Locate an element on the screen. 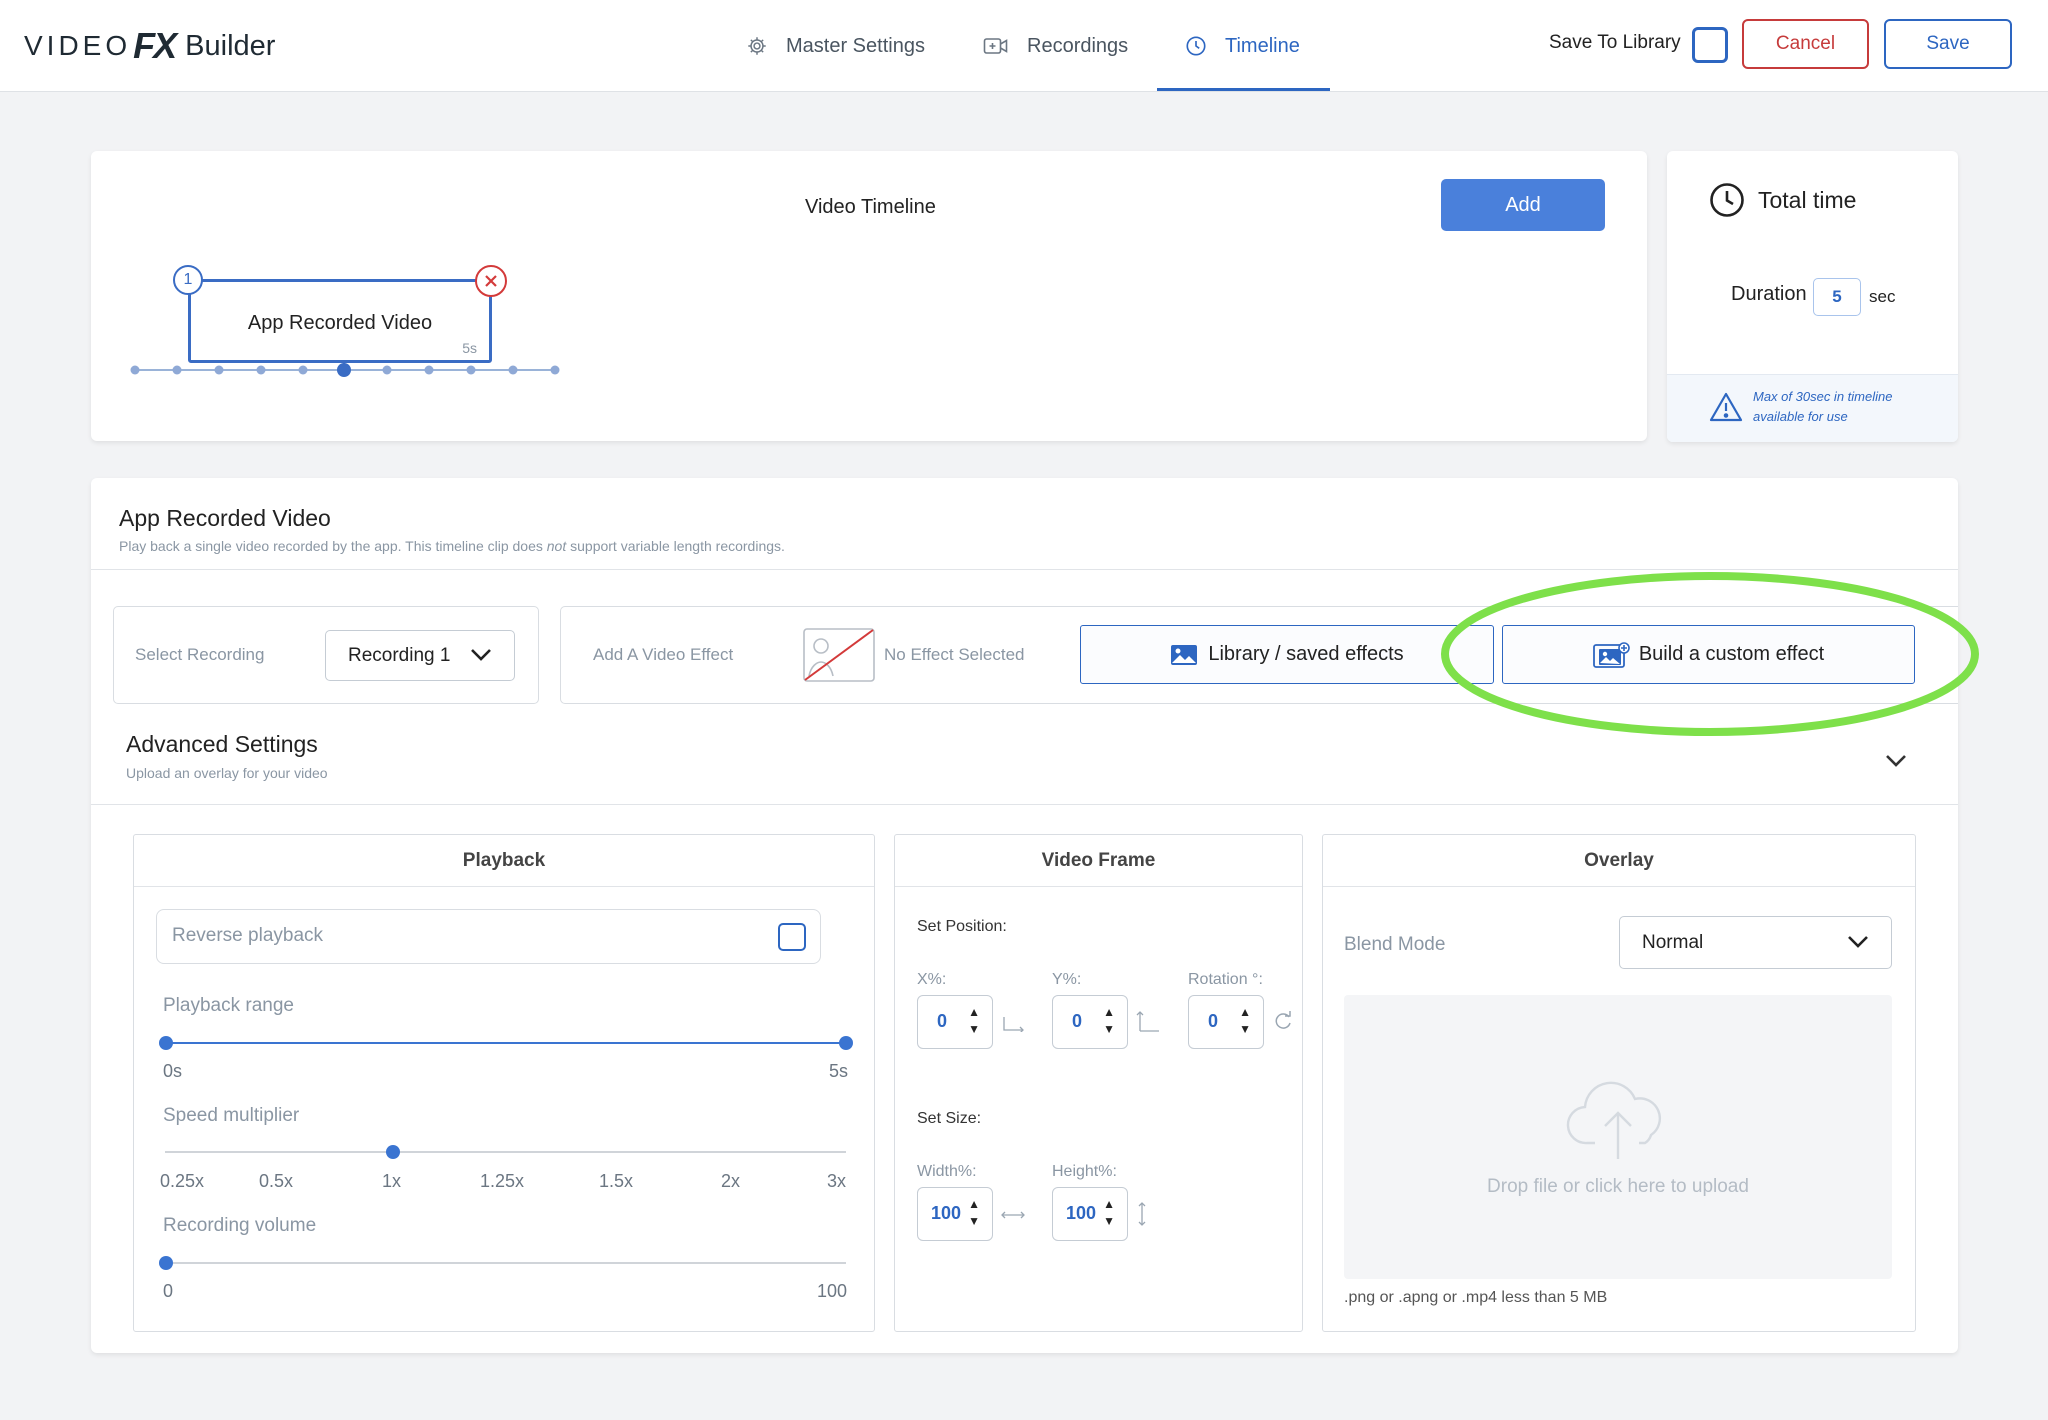  tab-master-settings: Master Settings is located at coordinates (835, 46).